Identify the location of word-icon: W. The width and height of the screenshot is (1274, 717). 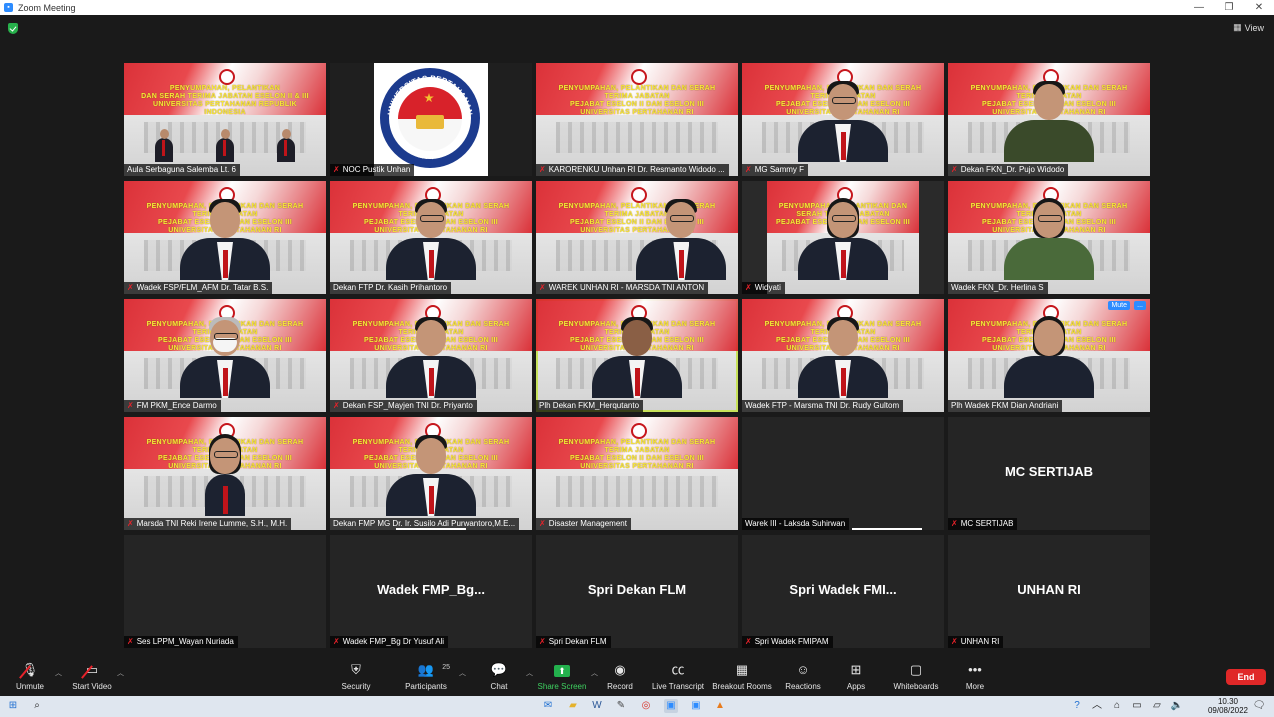
(597, 706).